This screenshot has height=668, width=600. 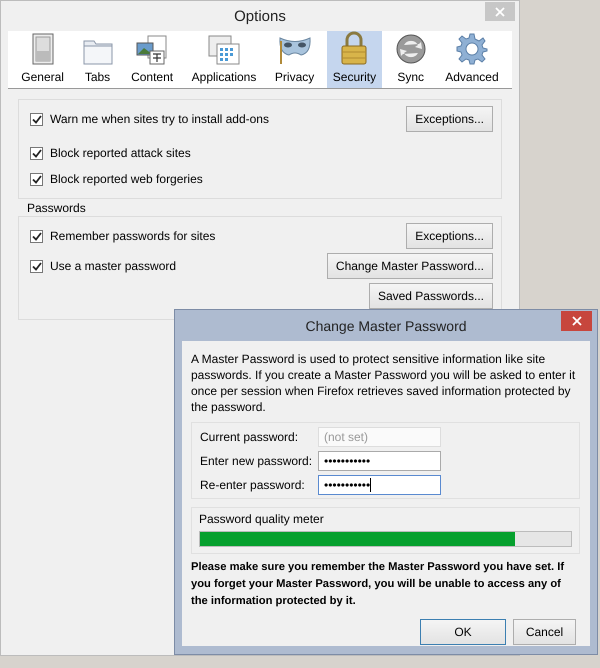 I want to click on toolbar-tab: Privacy, so click(x=294, y=59).